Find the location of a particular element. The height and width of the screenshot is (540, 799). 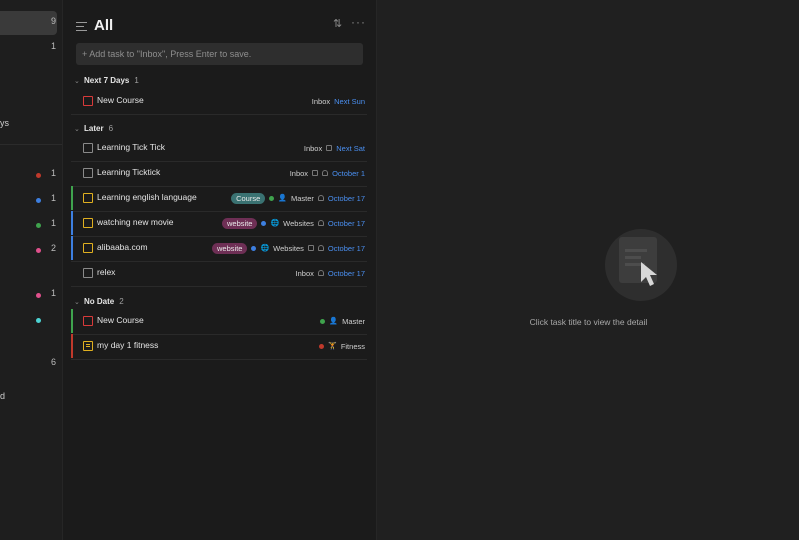

sidebar-item-tag: 1 is located at coordinates (31, 295).